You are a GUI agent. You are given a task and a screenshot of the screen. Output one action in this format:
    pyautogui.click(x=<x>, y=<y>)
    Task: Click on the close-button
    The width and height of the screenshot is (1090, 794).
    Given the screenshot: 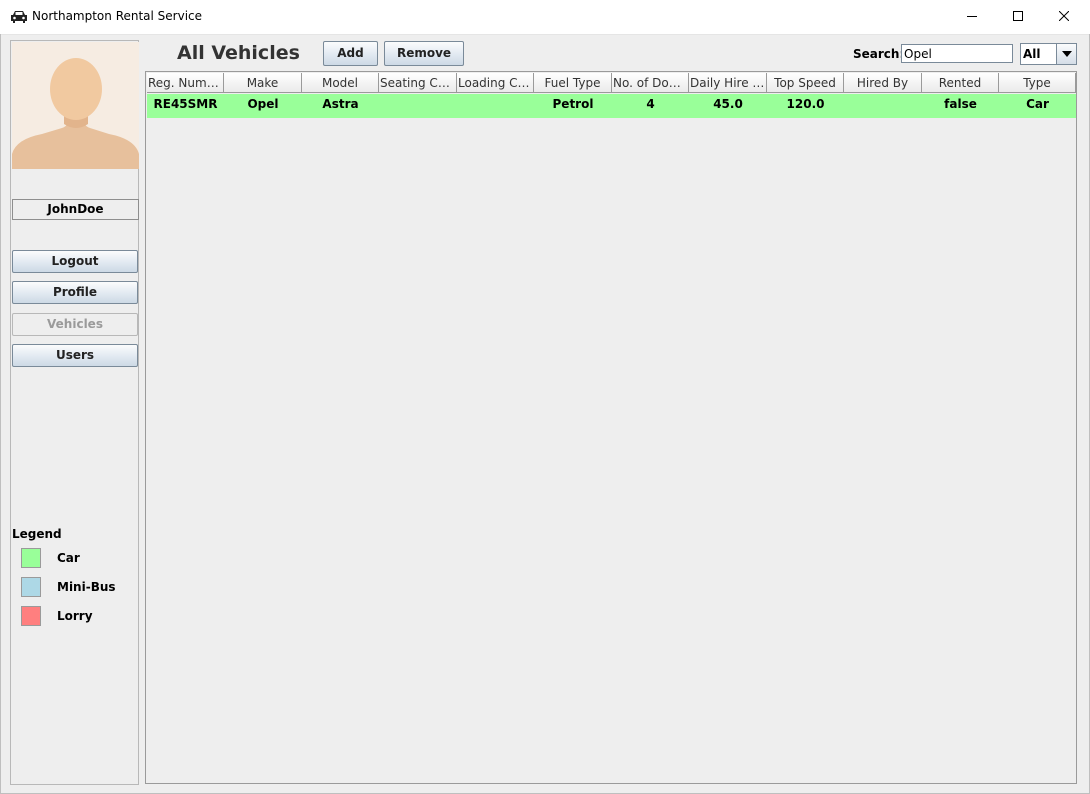 What is the action you would take?
    pyautogui.click(x=1064, y=16)
    